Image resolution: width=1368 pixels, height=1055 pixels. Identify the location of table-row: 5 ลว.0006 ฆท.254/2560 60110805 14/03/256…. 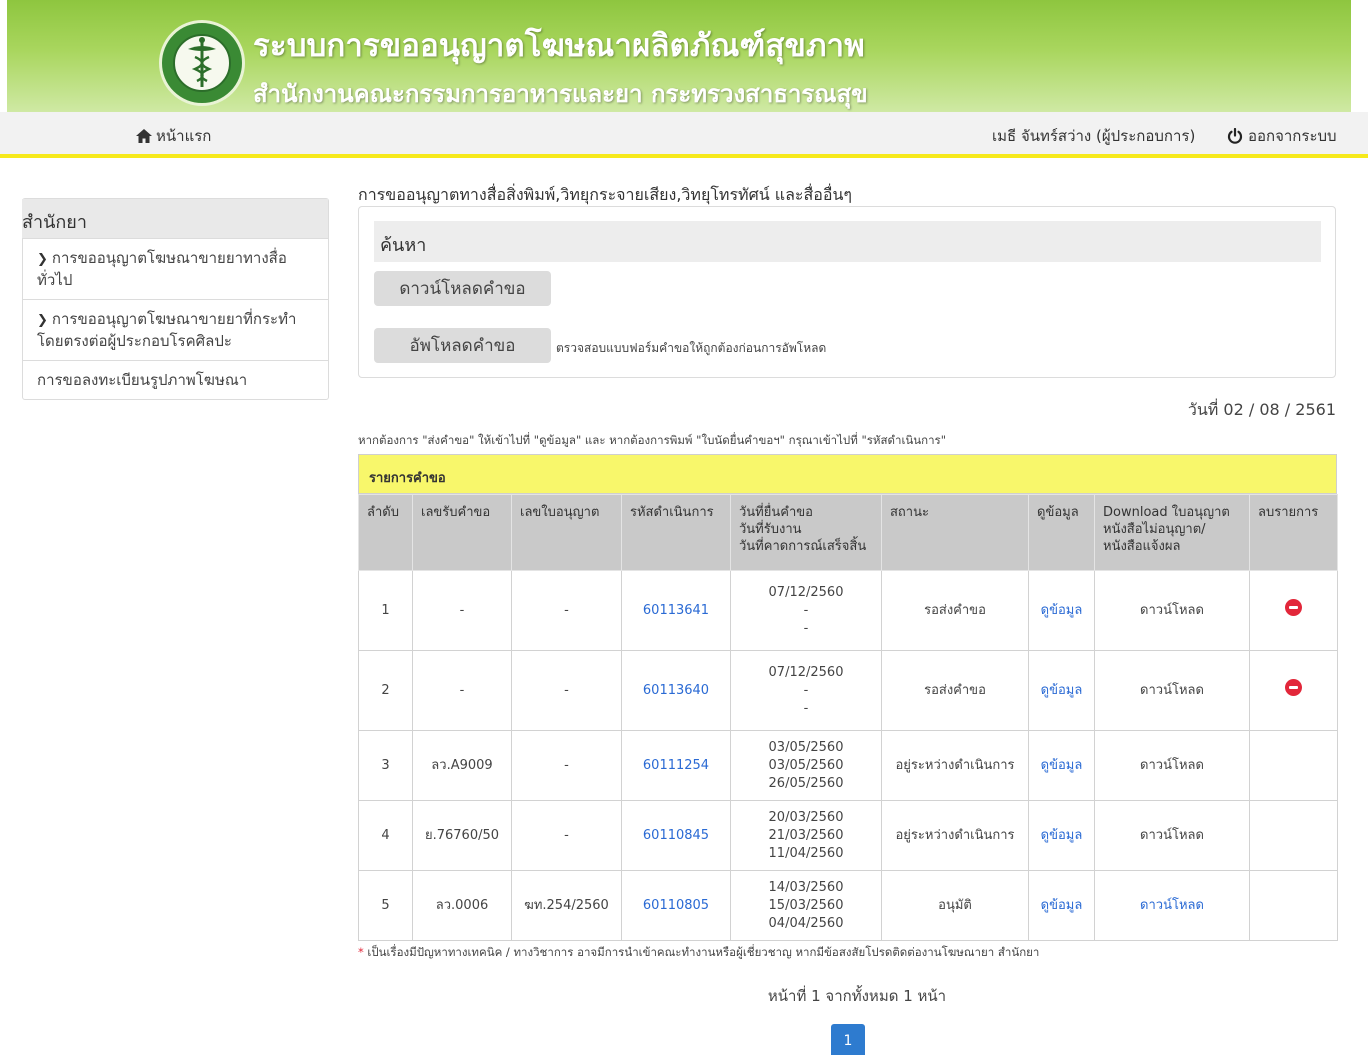
(848, 905).